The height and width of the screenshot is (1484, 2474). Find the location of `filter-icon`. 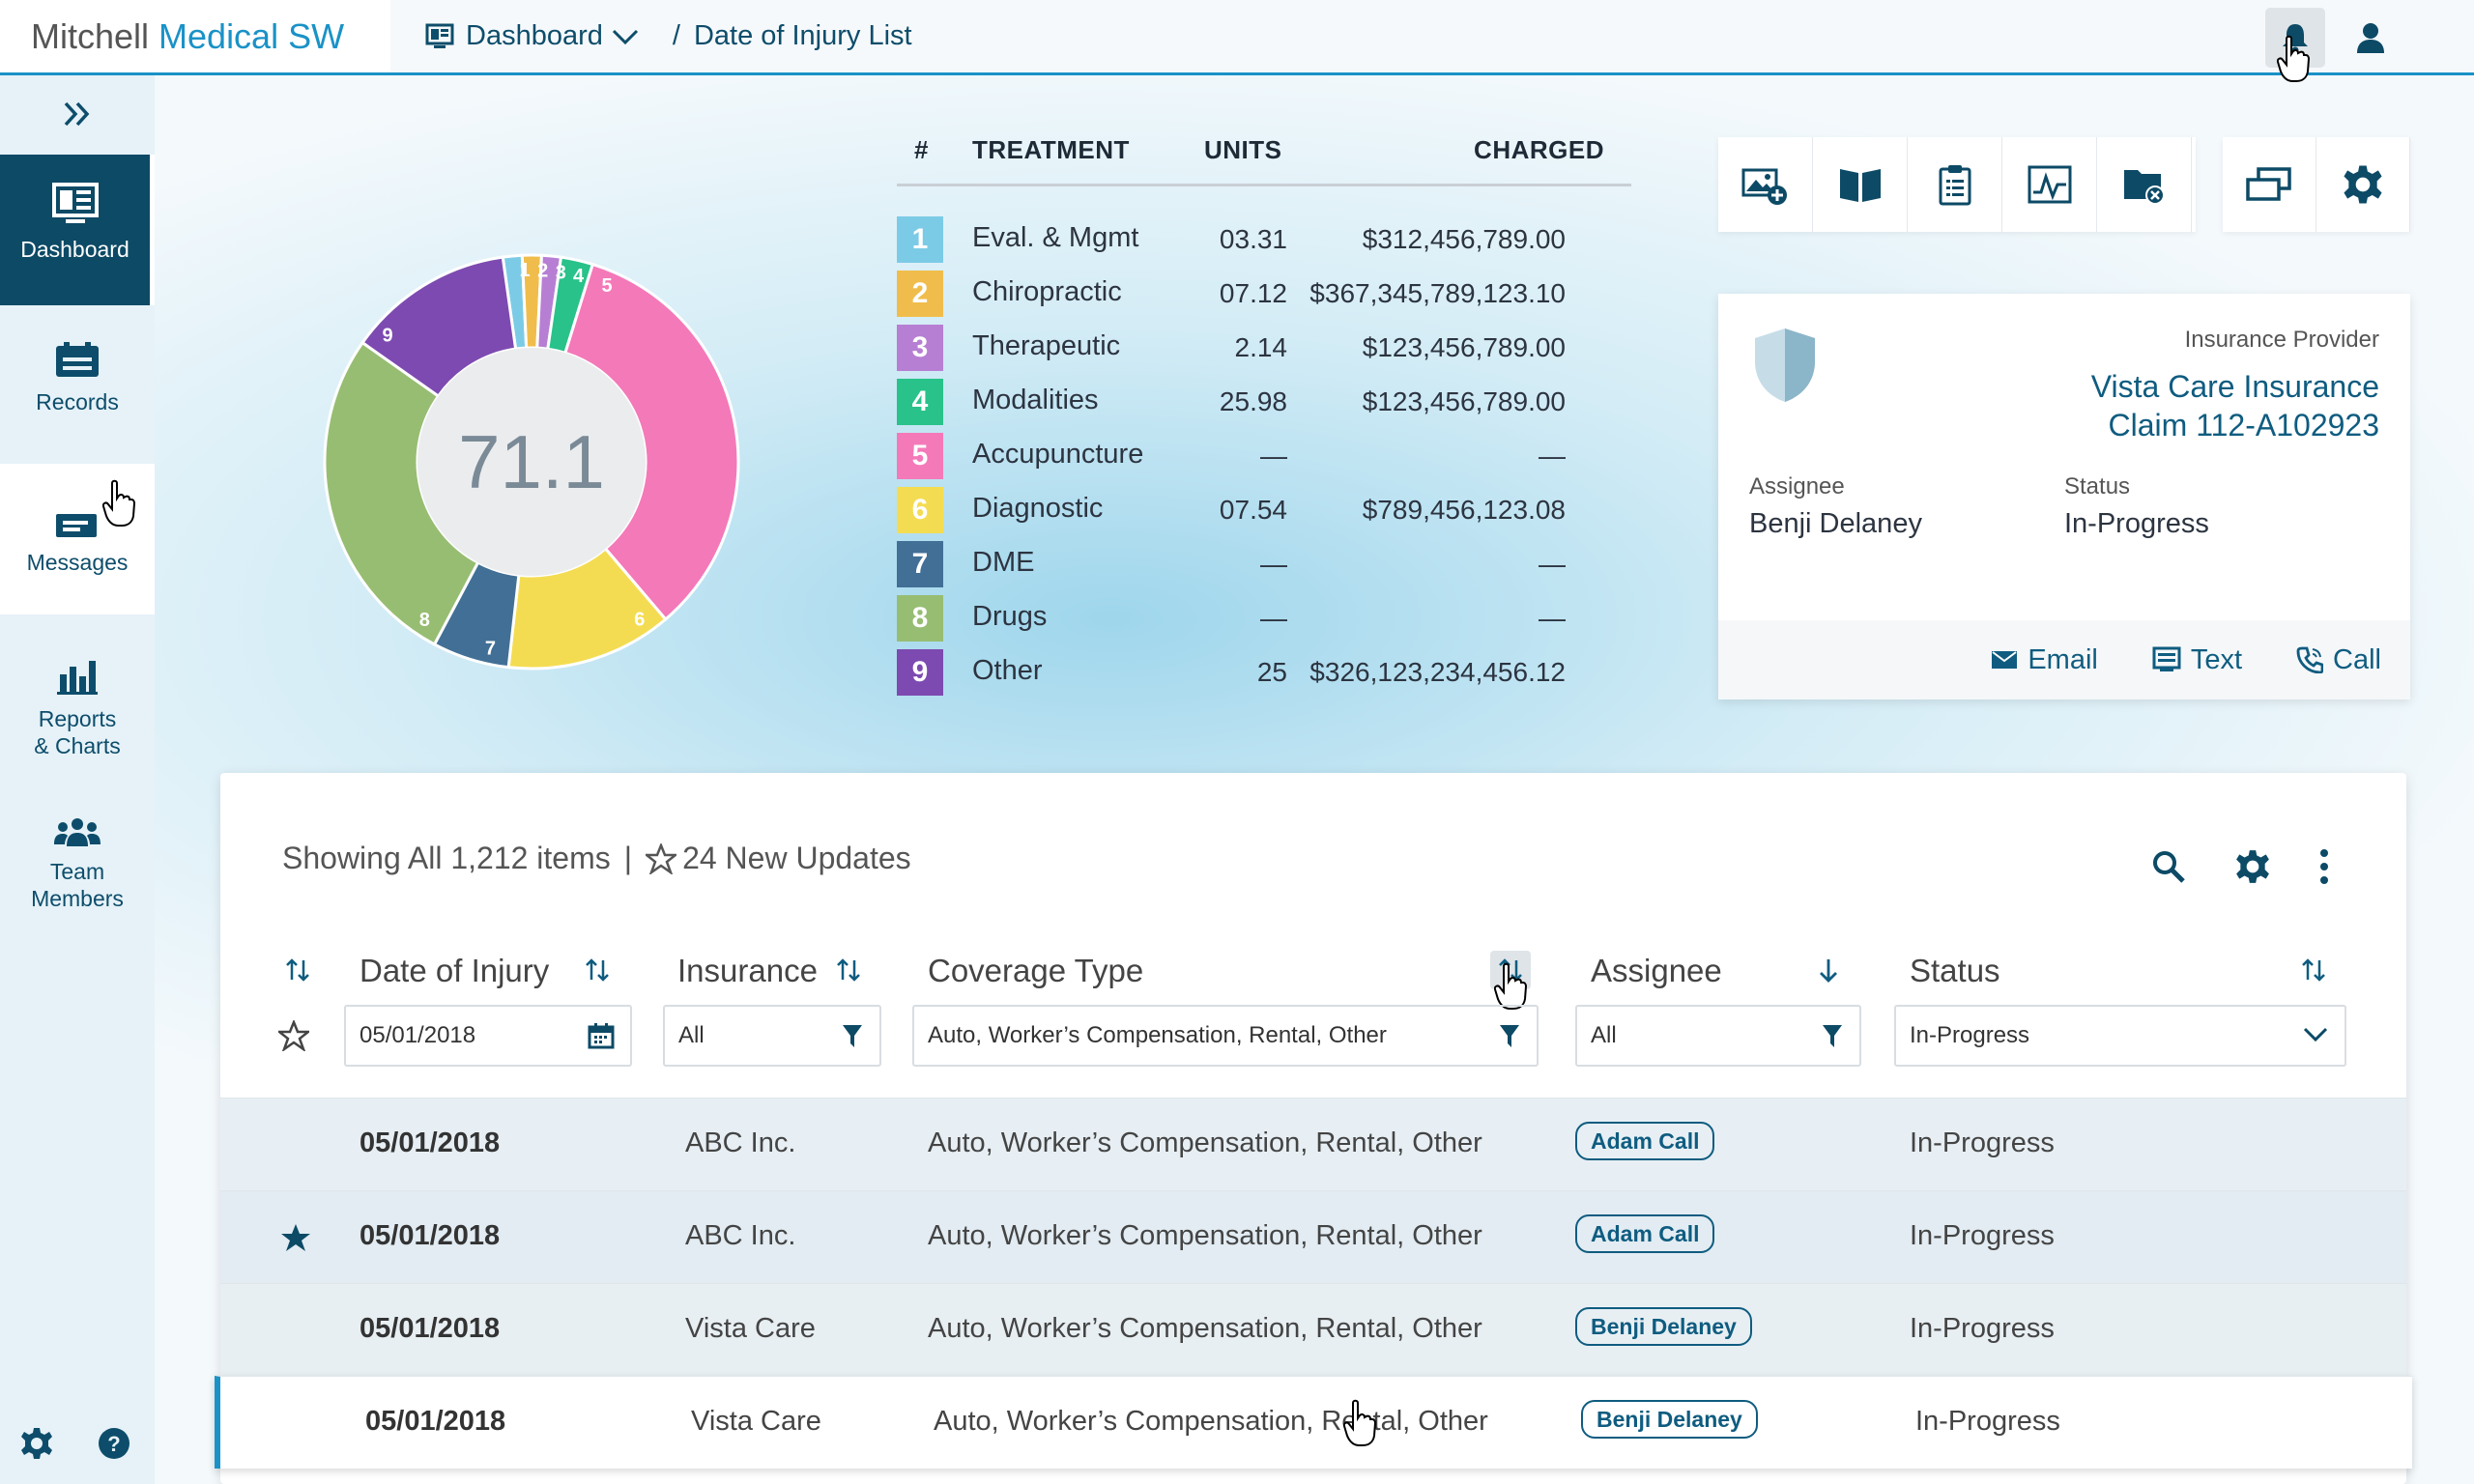

filter-icon is located at coordinates (853, 1036).